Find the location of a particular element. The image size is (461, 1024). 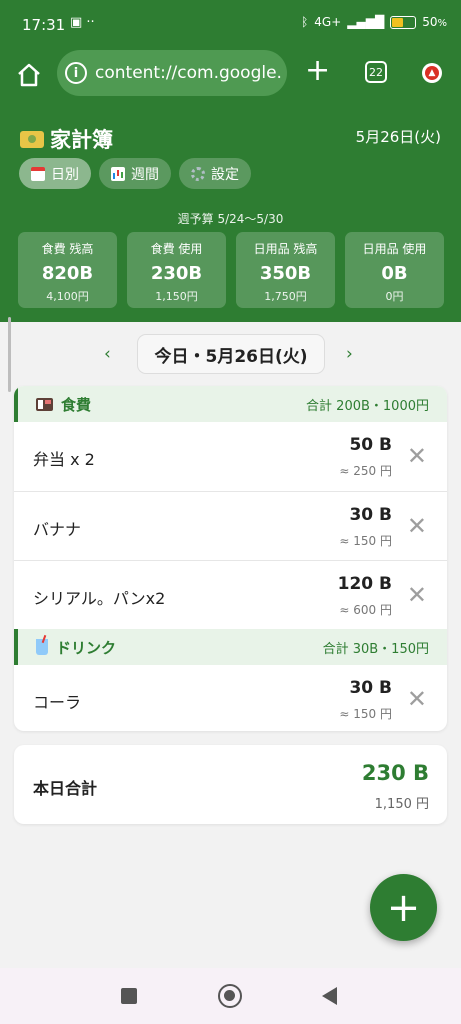

home-button is located at coordinates (29, 75).